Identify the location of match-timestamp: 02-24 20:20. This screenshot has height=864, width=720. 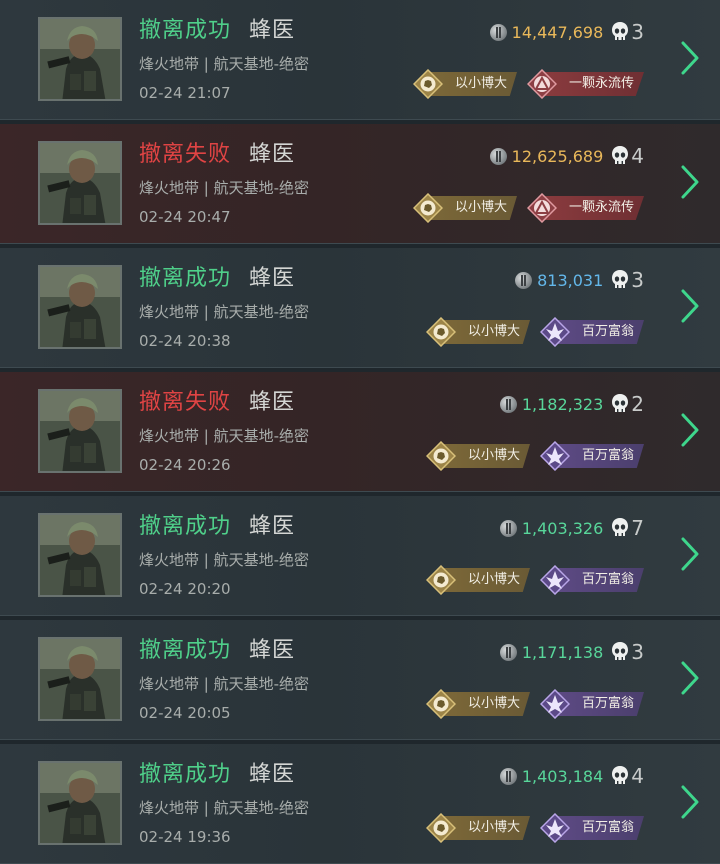
(185, 589).